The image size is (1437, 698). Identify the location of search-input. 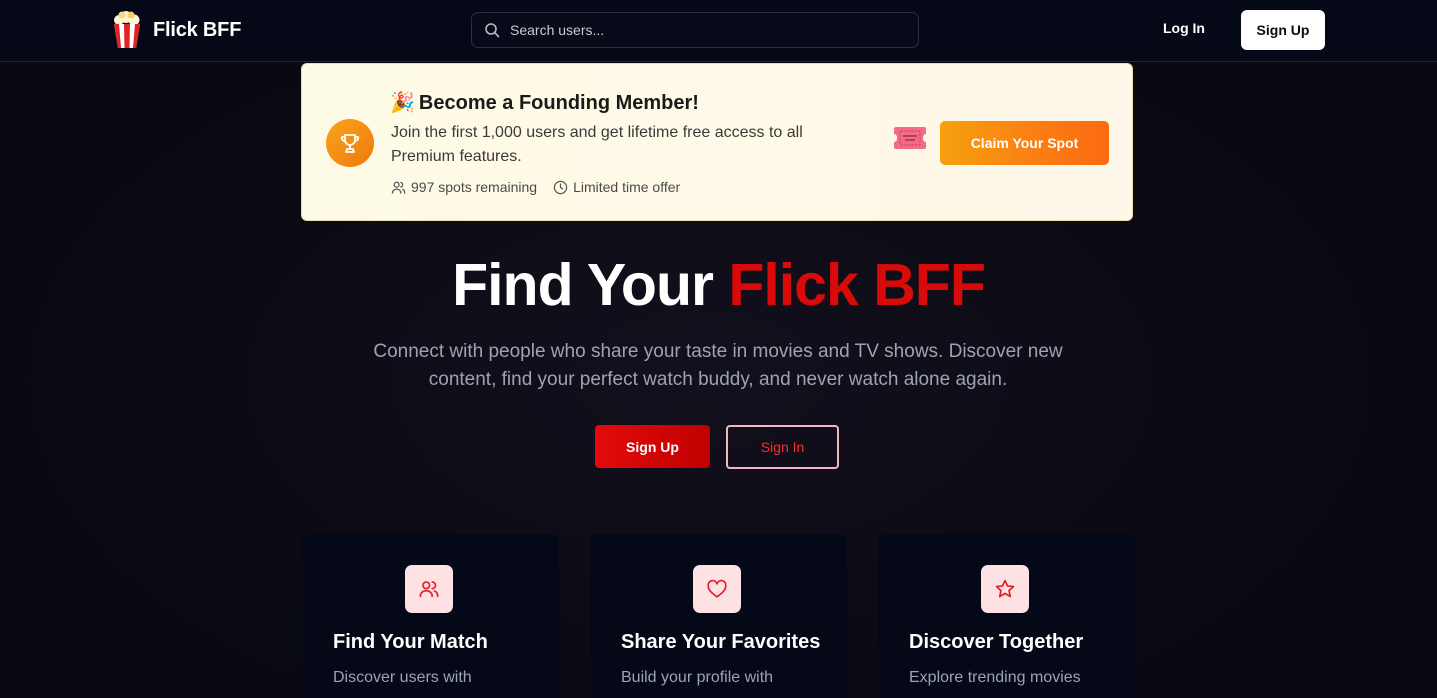
(700, 30).